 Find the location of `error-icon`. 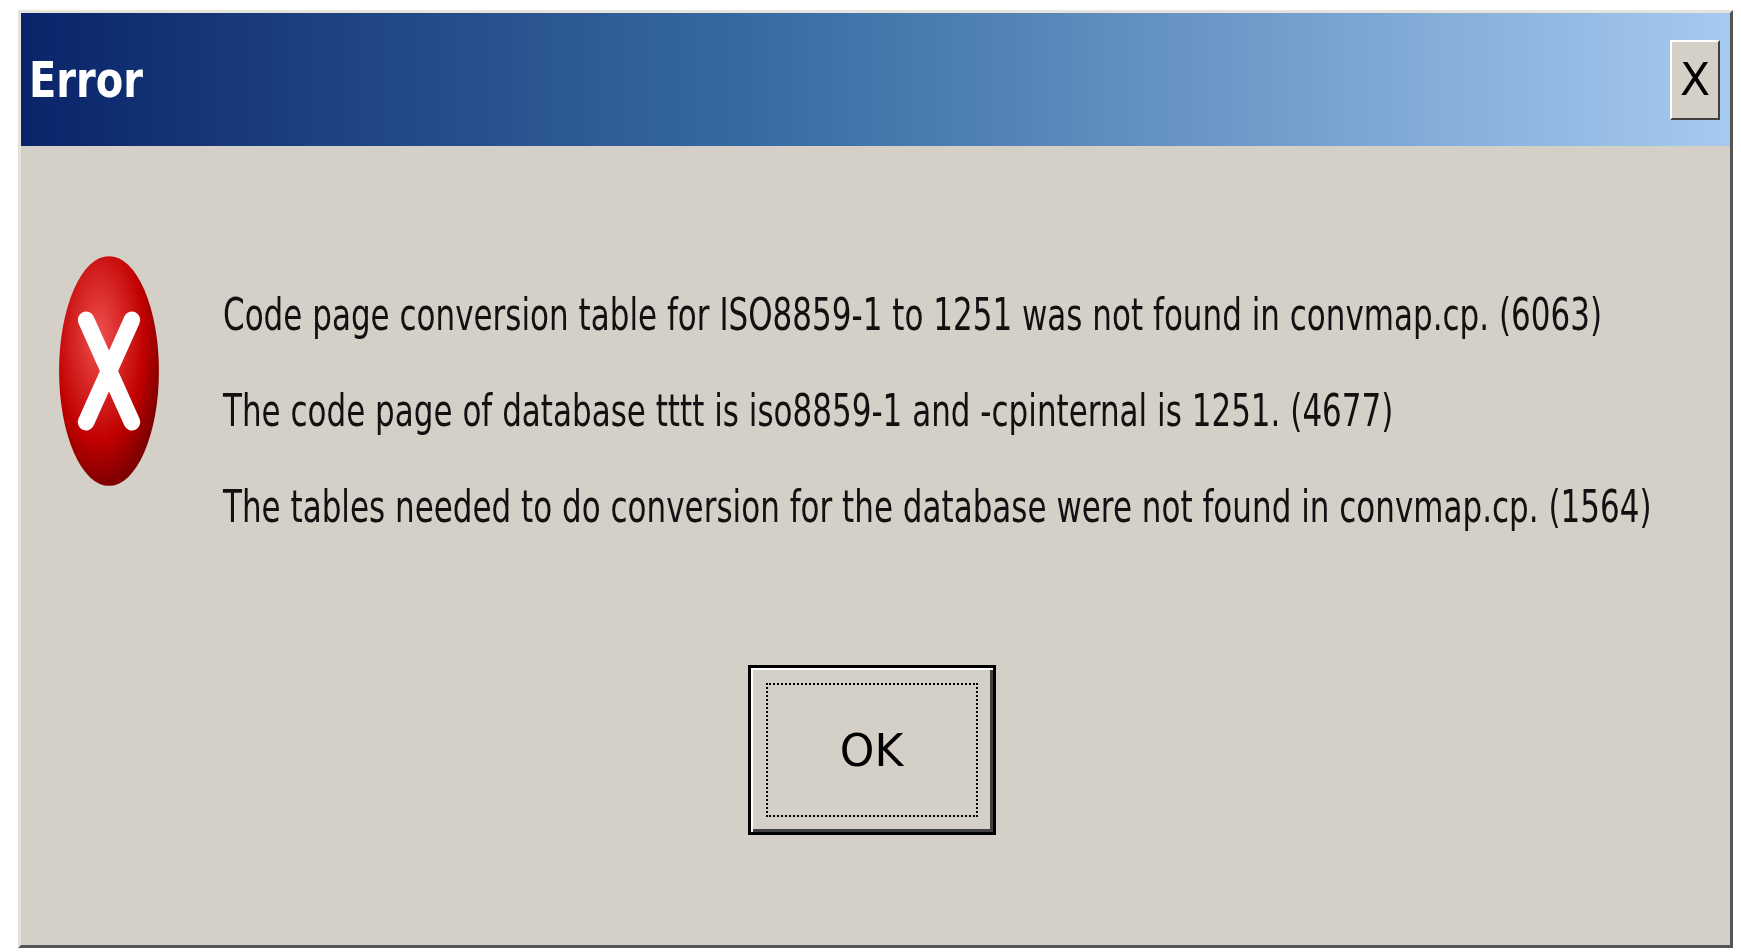

error-icon is located at coordinates (109, 371).